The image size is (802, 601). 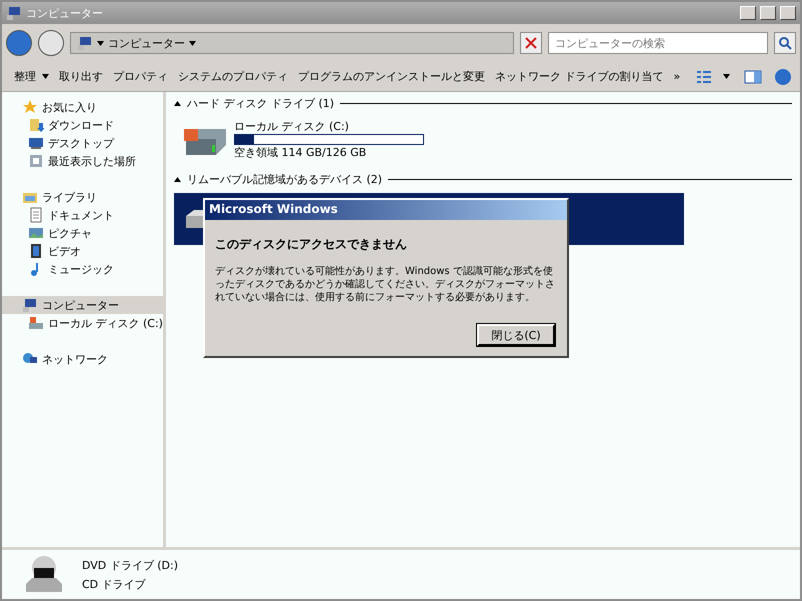 I want to click on drive-icon, so click(x=36, y=323).